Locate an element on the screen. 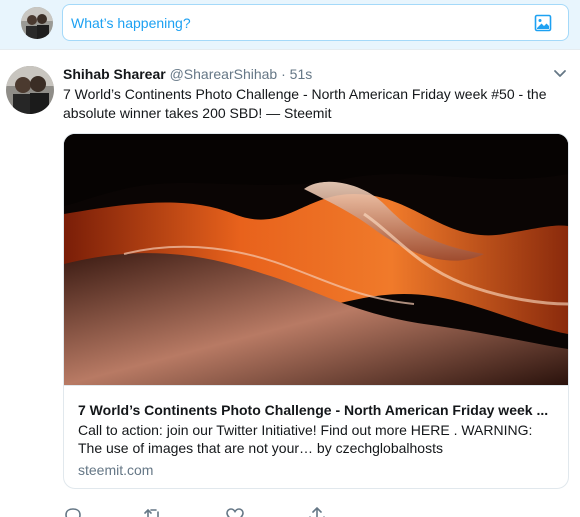  like-icon is located at coordinates (235, 511).